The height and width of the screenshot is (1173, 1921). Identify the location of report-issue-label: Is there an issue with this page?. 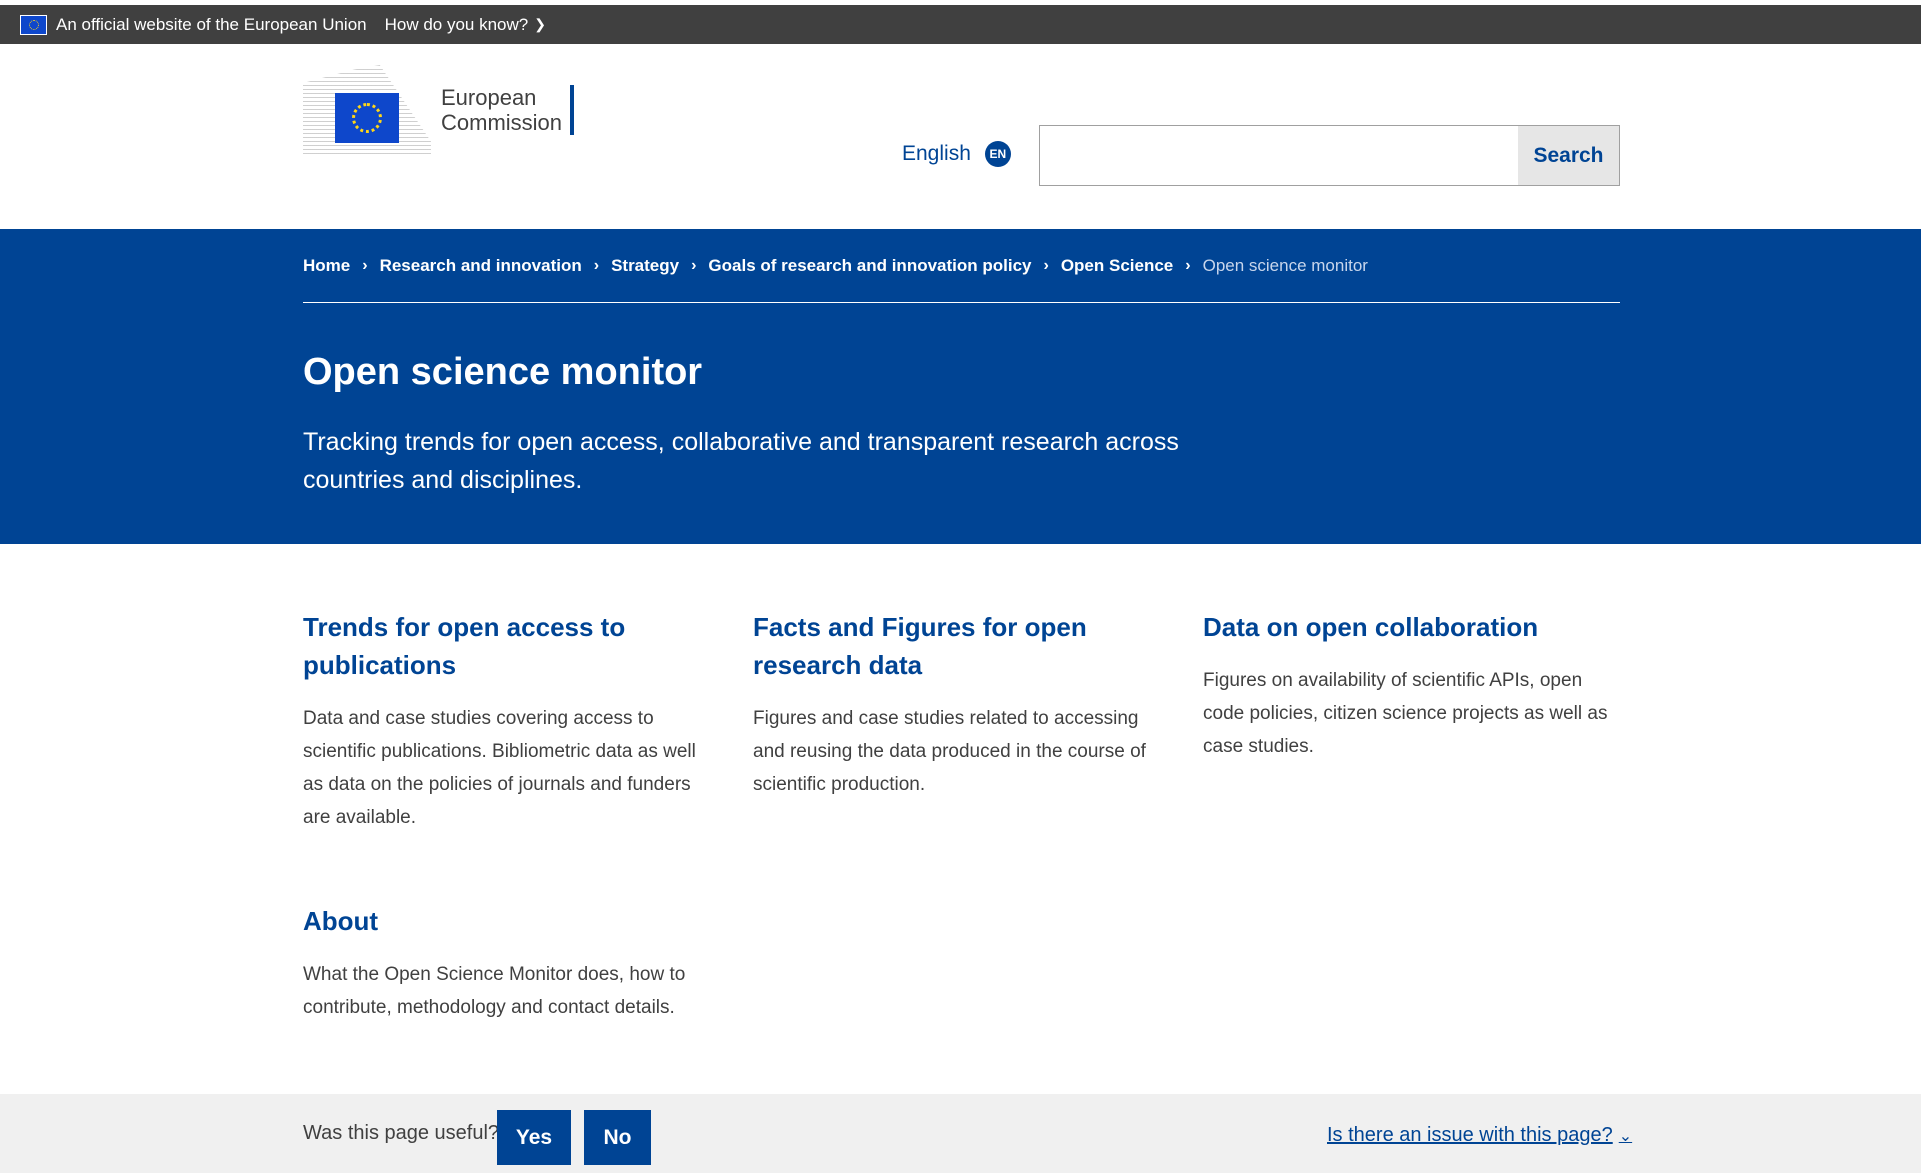
(1470, 1135).